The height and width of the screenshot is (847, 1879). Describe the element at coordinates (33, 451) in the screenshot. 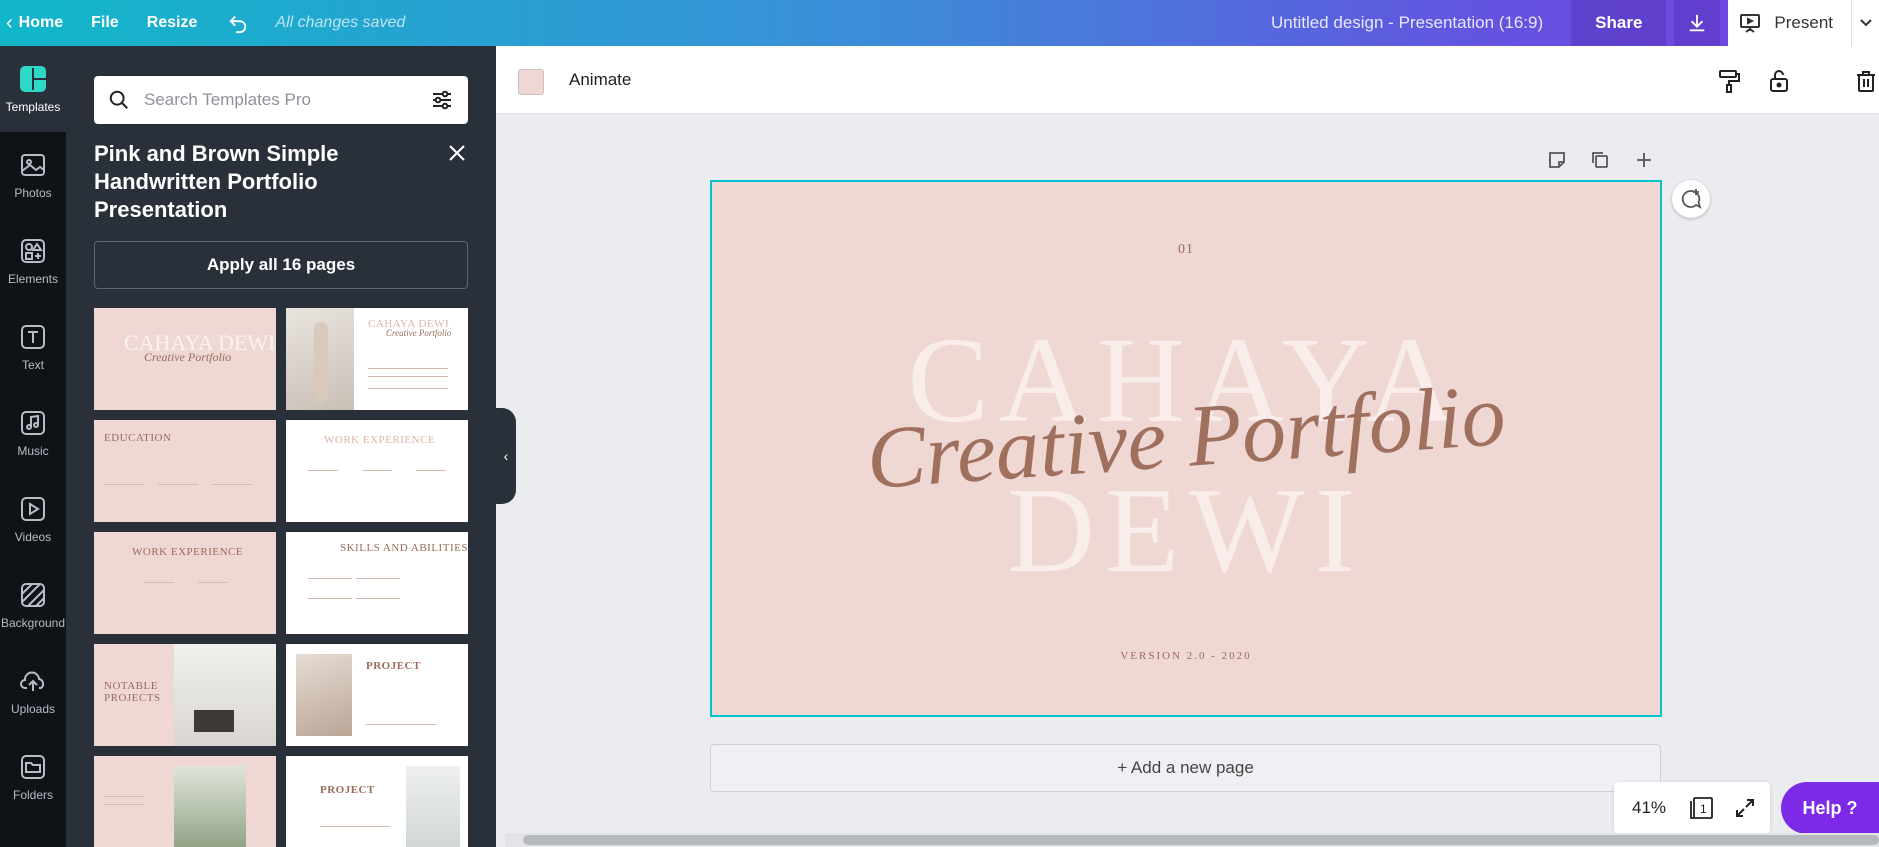

I see `rail-label: Music` at that location.